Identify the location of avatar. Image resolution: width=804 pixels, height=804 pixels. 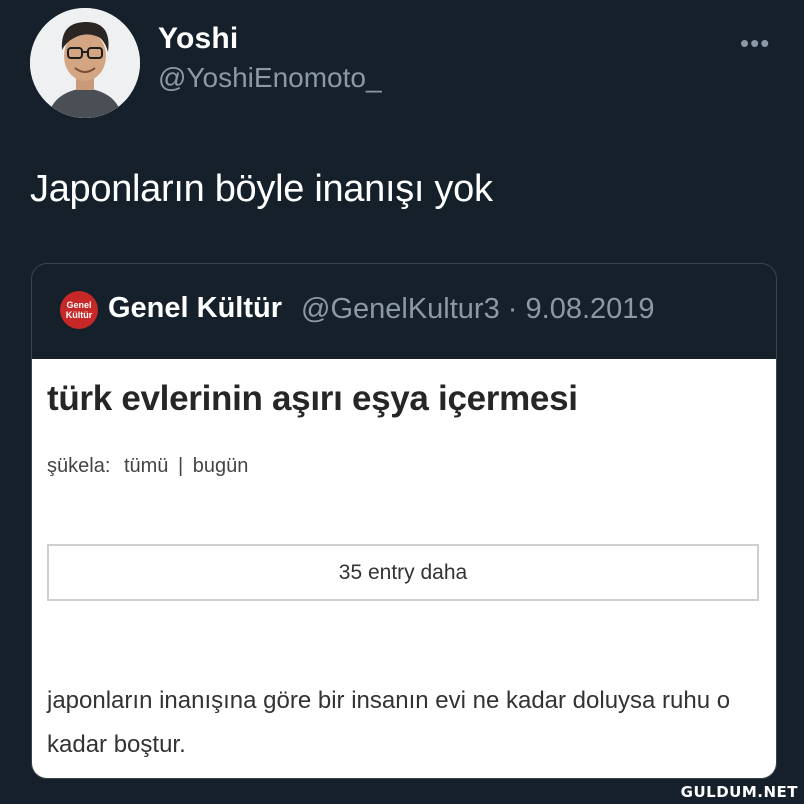
(85, 63).